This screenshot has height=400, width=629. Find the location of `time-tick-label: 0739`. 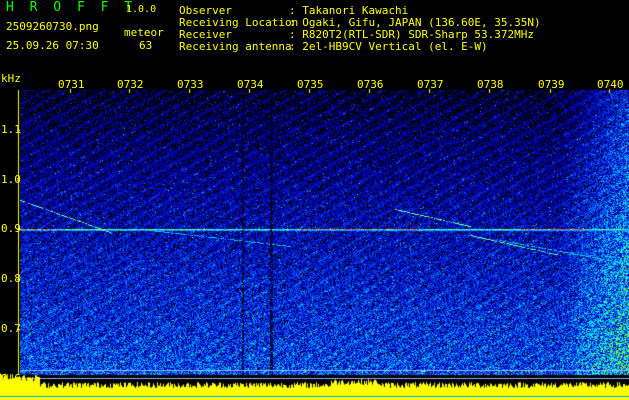

time-tick-label: 0739 is located at coordinates (551, 84).